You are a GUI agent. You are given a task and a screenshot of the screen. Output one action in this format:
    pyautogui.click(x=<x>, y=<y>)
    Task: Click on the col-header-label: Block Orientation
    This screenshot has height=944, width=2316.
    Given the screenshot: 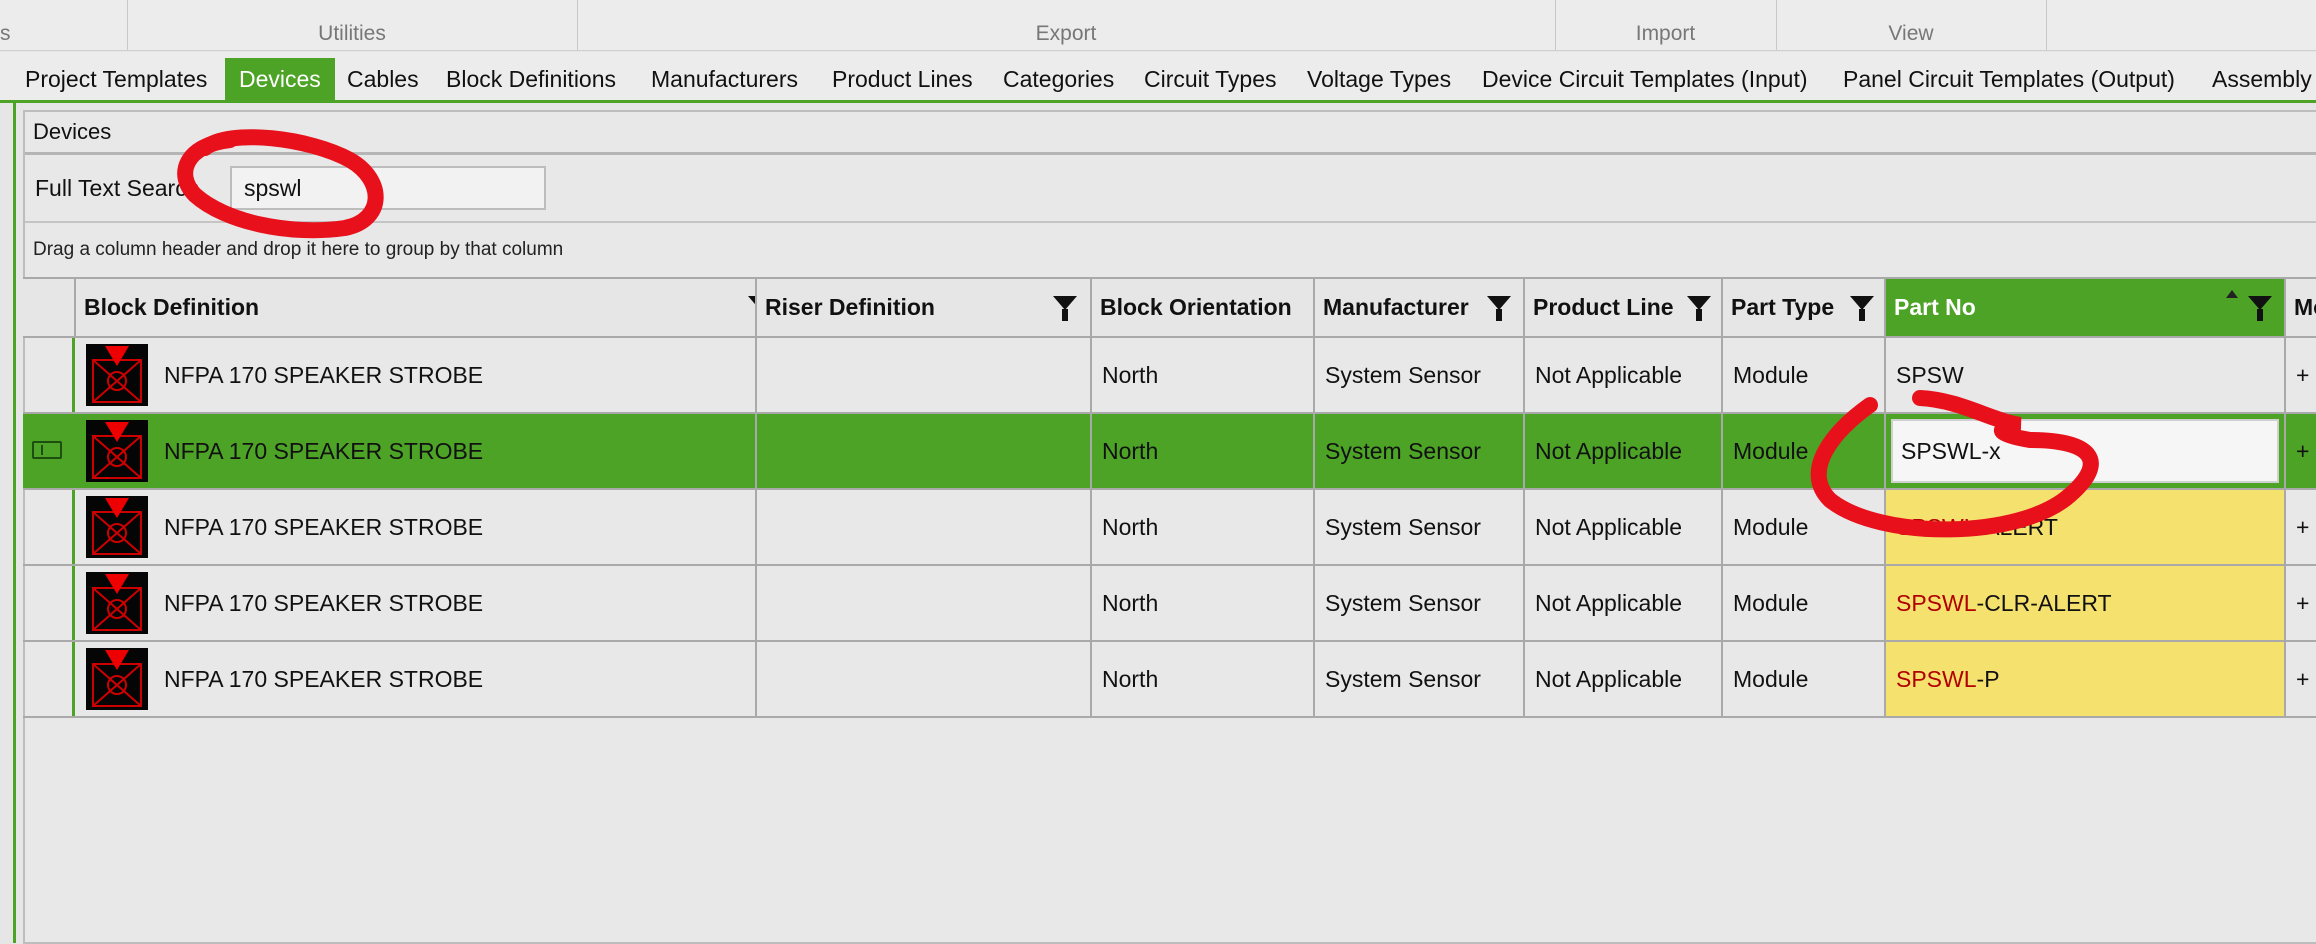 What is the action you would take?
    pyautogui.click(x=1196, y=307)
    